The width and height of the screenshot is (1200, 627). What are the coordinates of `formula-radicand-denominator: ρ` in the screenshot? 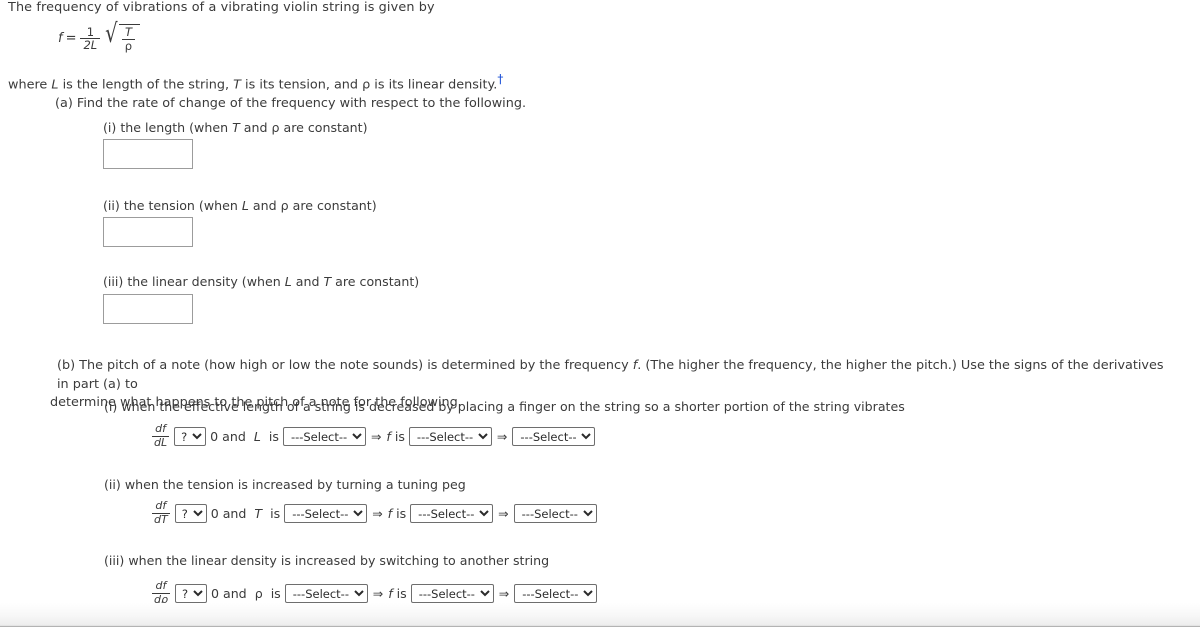 It's located at (128, 45).